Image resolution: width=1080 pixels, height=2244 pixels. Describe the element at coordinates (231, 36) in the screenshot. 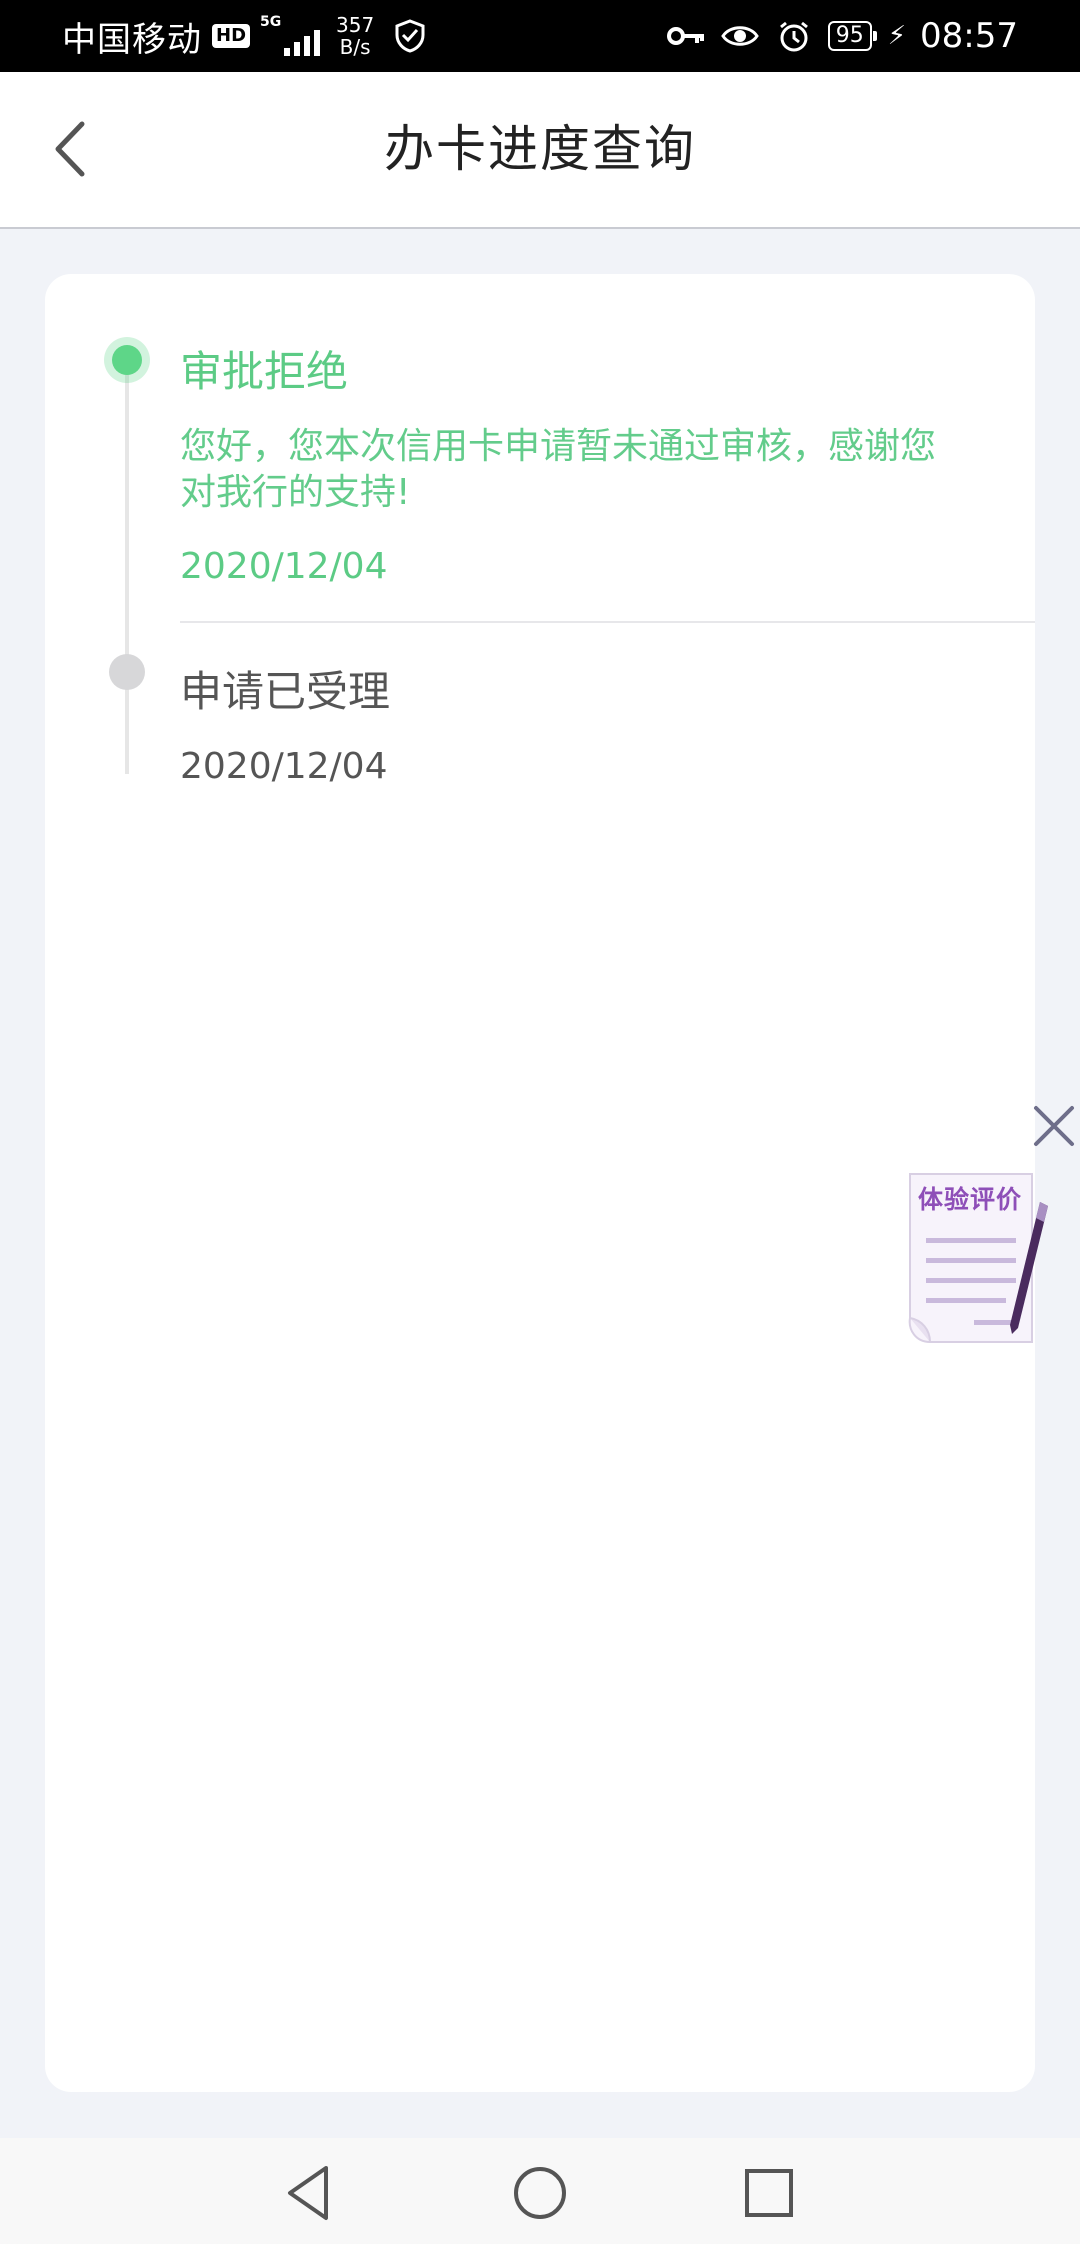

I see `hd-badge: HD` at that location.